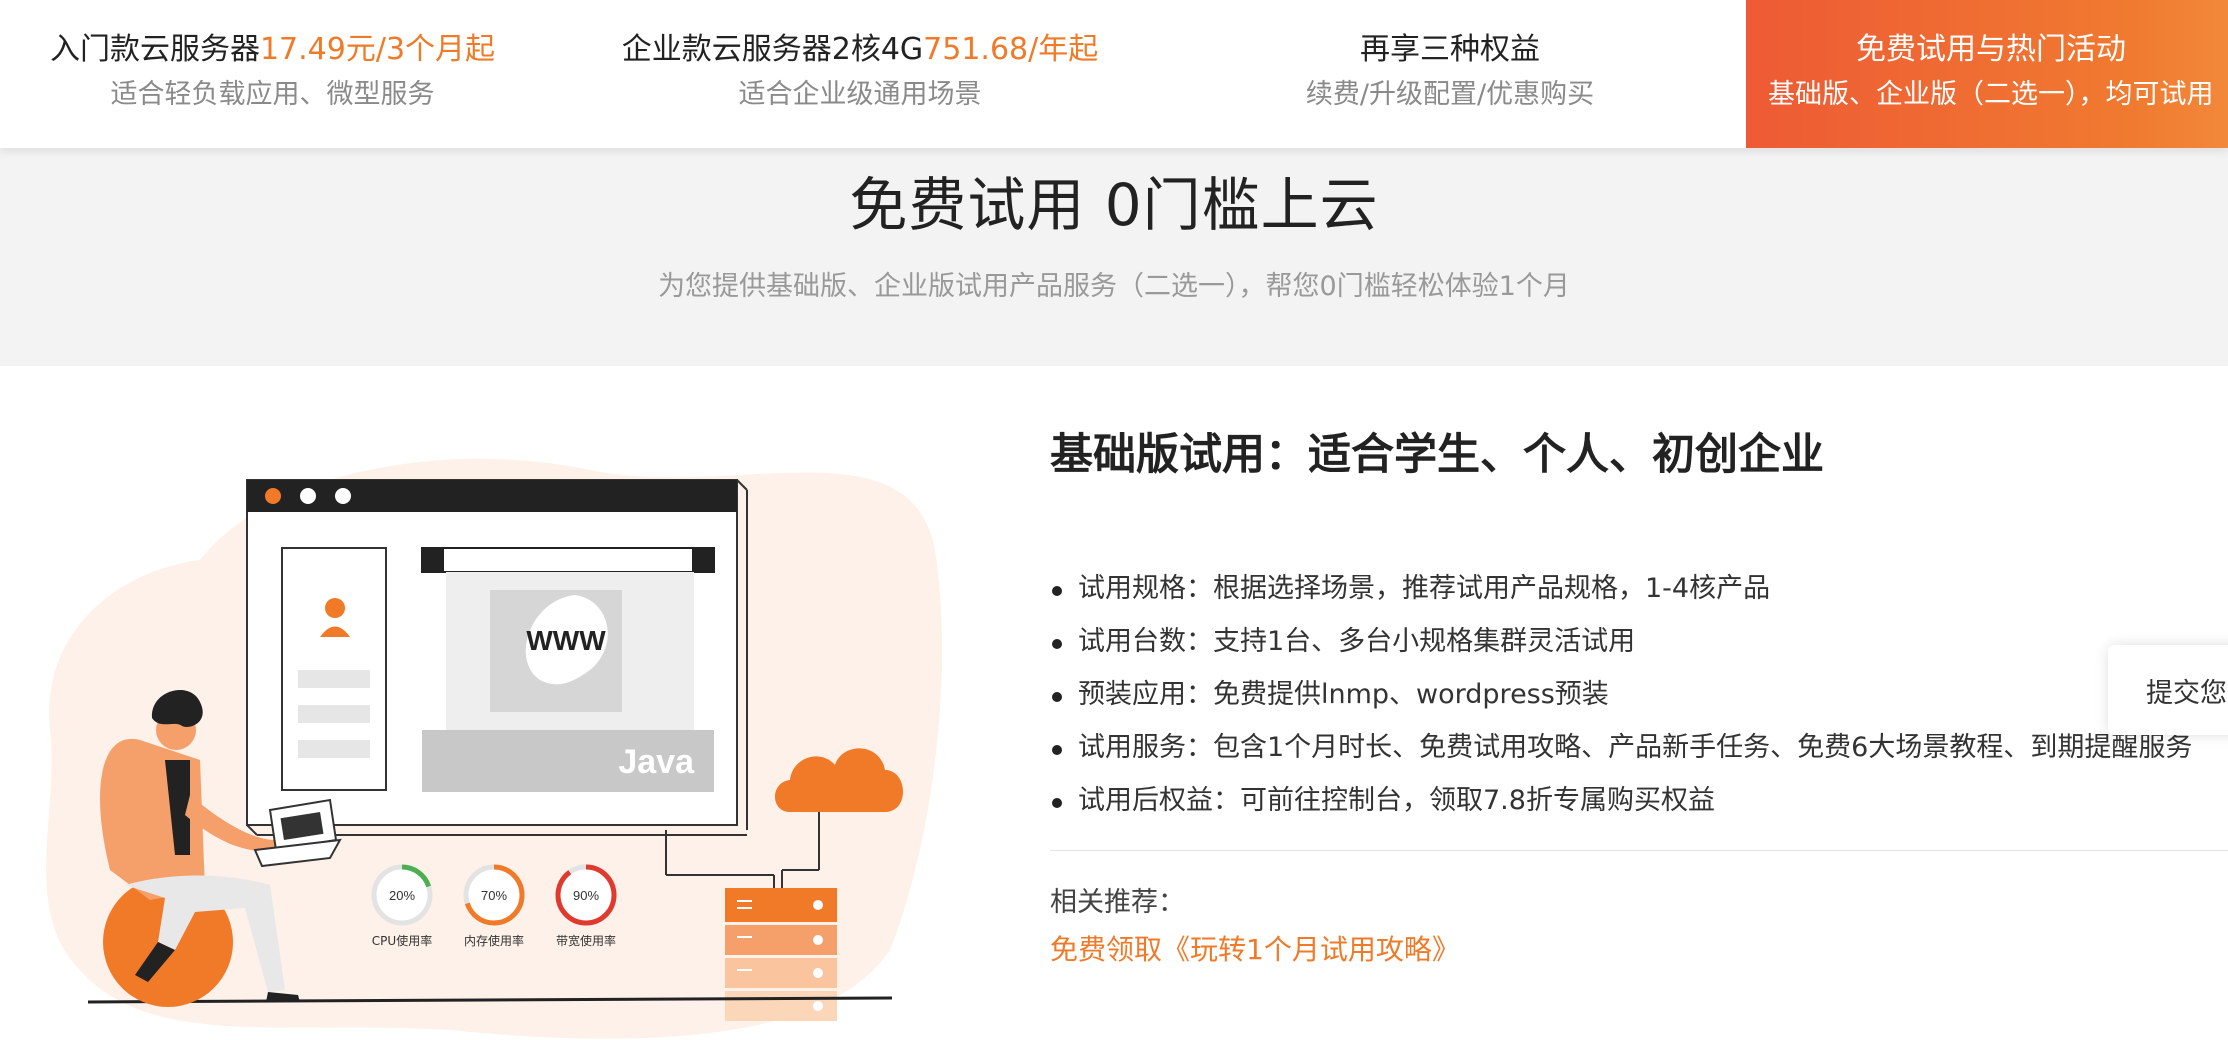 The width and height of the screenshot is (2228, 1040). I want to click on gauge-label: 内存使用率, so click(494, 940).